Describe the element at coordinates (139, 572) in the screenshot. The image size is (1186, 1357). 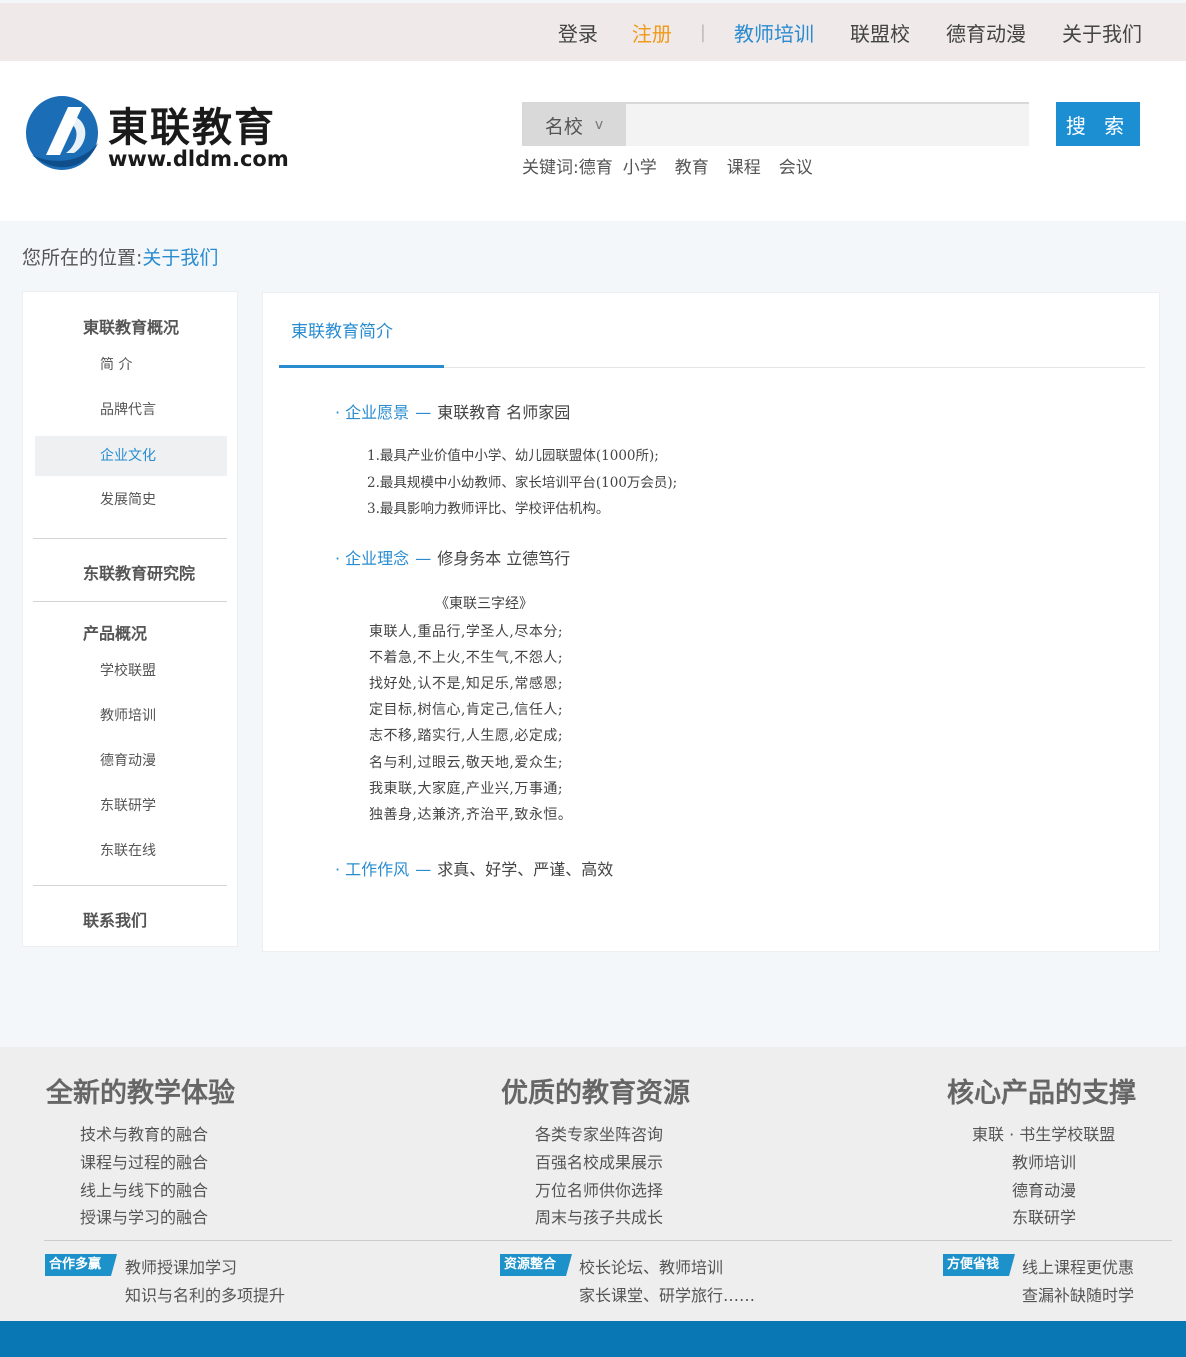
I see `sidebar-group-institute: 东联教育研究院` at that location.